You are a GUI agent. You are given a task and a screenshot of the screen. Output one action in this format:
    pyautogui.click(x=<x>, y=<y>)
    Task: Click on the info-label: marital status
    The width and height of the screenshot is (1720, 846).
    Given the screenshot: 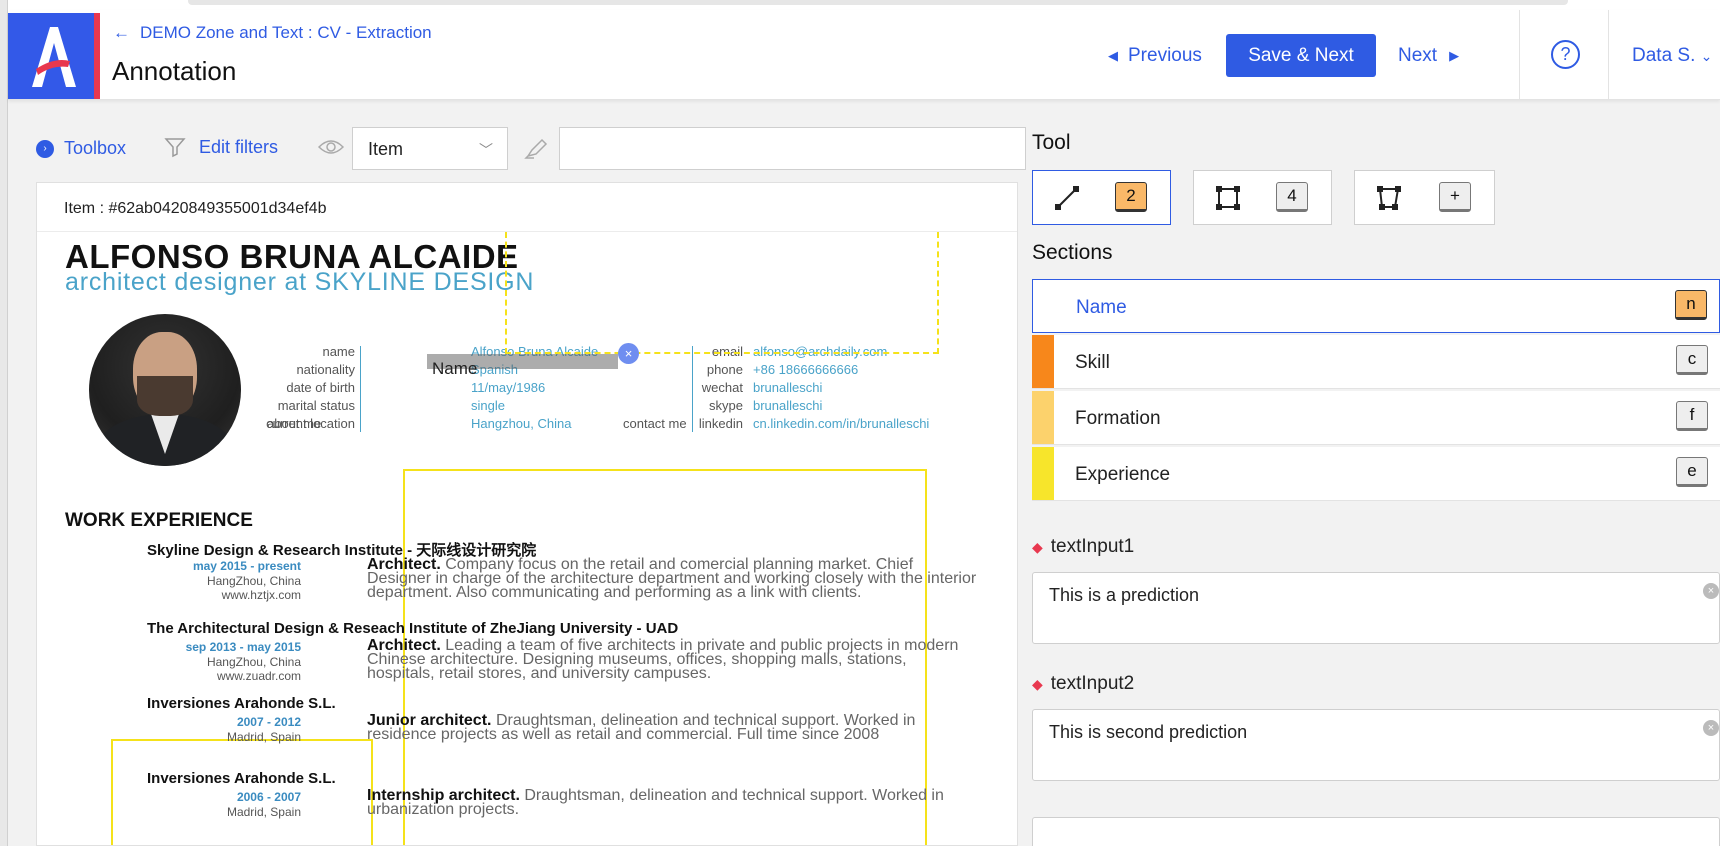 What is the action you would take?
    pyautogui.click(x=316, y=405)
    